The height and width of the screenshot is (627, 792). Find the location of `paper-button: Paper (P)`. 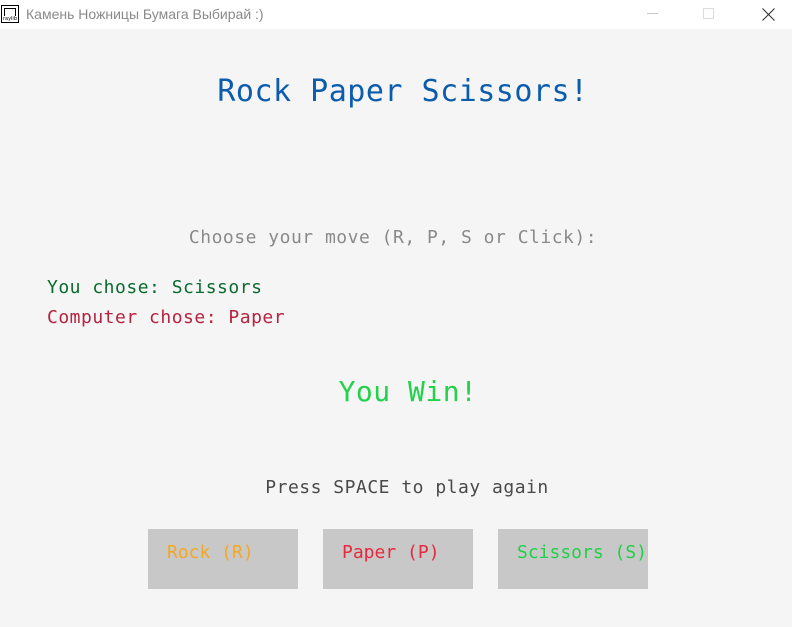

paper-button: Paper (P) is located at coordinates (398, 559).